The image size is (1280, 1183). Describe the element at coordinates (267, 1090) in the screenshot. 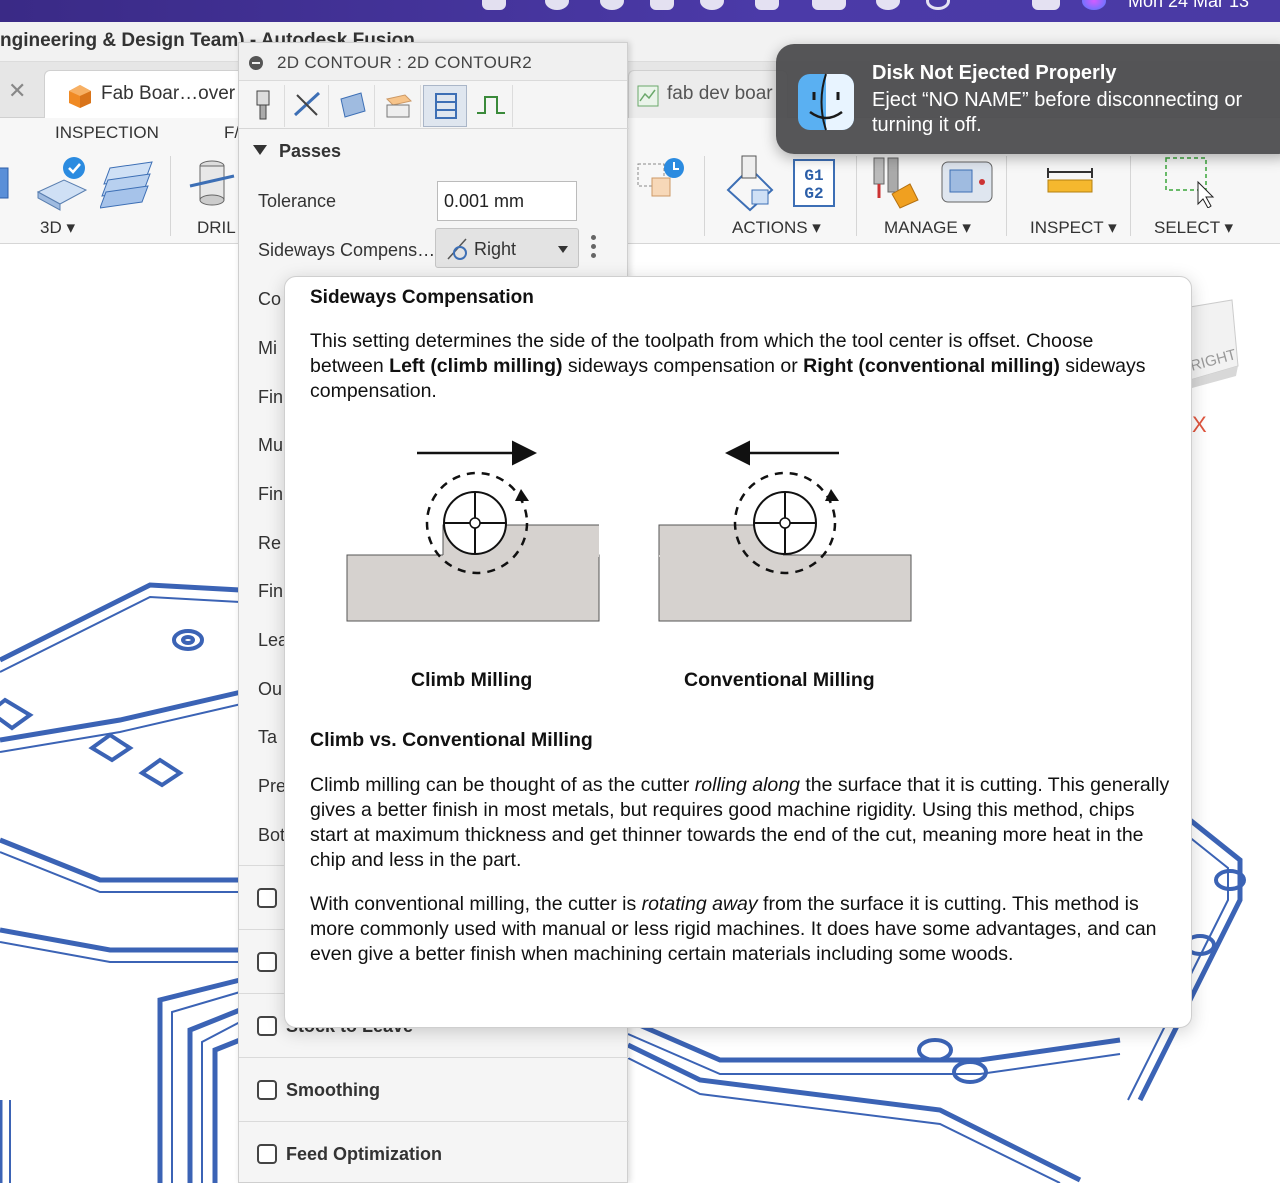

I see `smoothing-checkbox` at that location.